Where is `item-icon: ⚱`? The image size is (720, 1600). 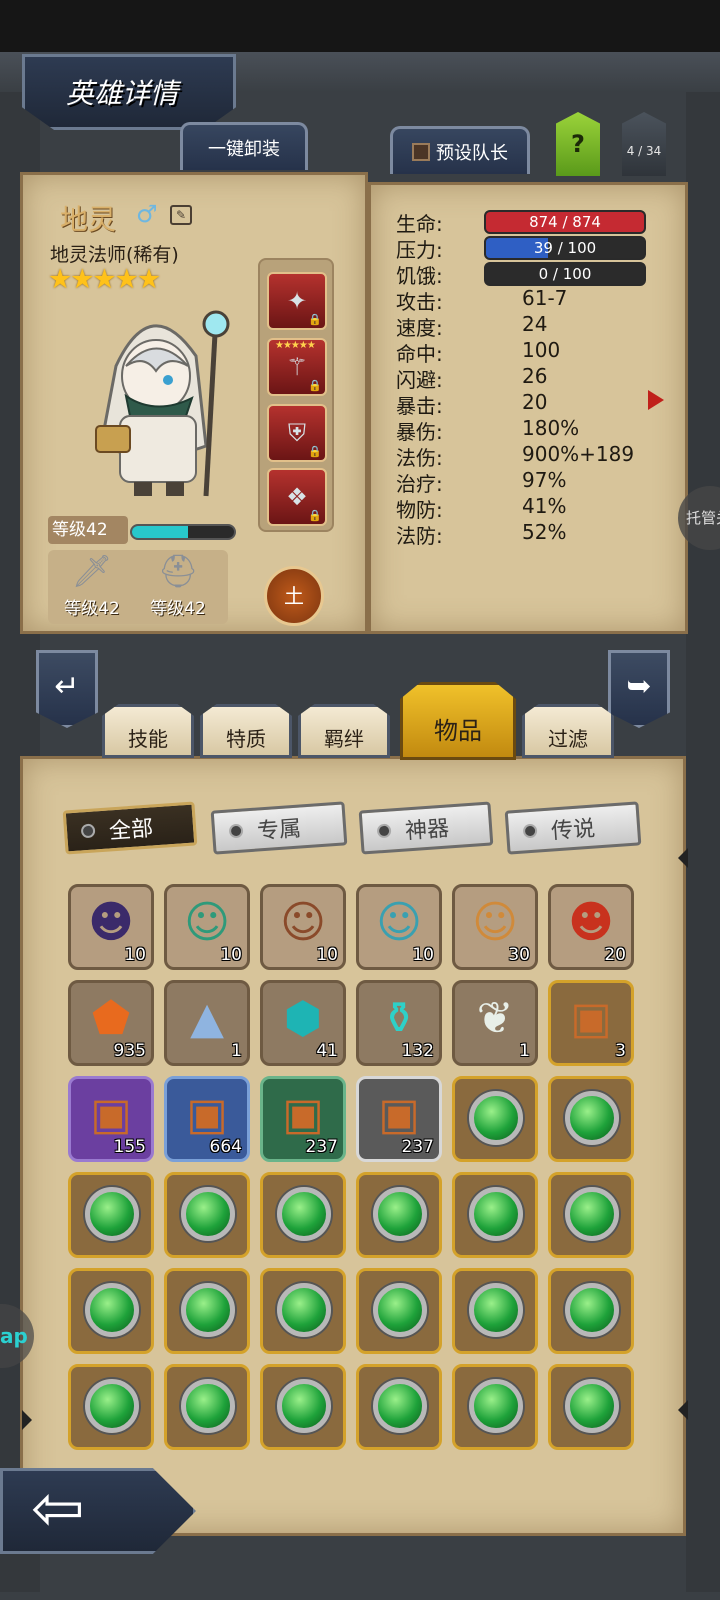 item-icon: ⚱ is located at coordinates (399, 1018).